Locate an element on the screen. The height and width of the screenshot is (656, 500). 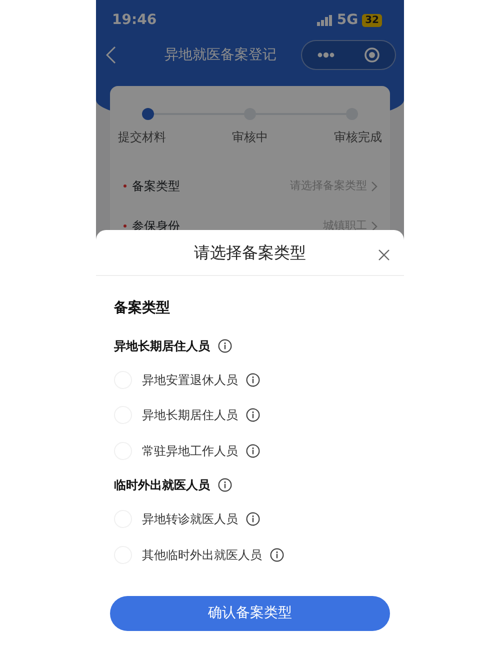
field-label: 备案类型 is located at coordinates (156, 186).